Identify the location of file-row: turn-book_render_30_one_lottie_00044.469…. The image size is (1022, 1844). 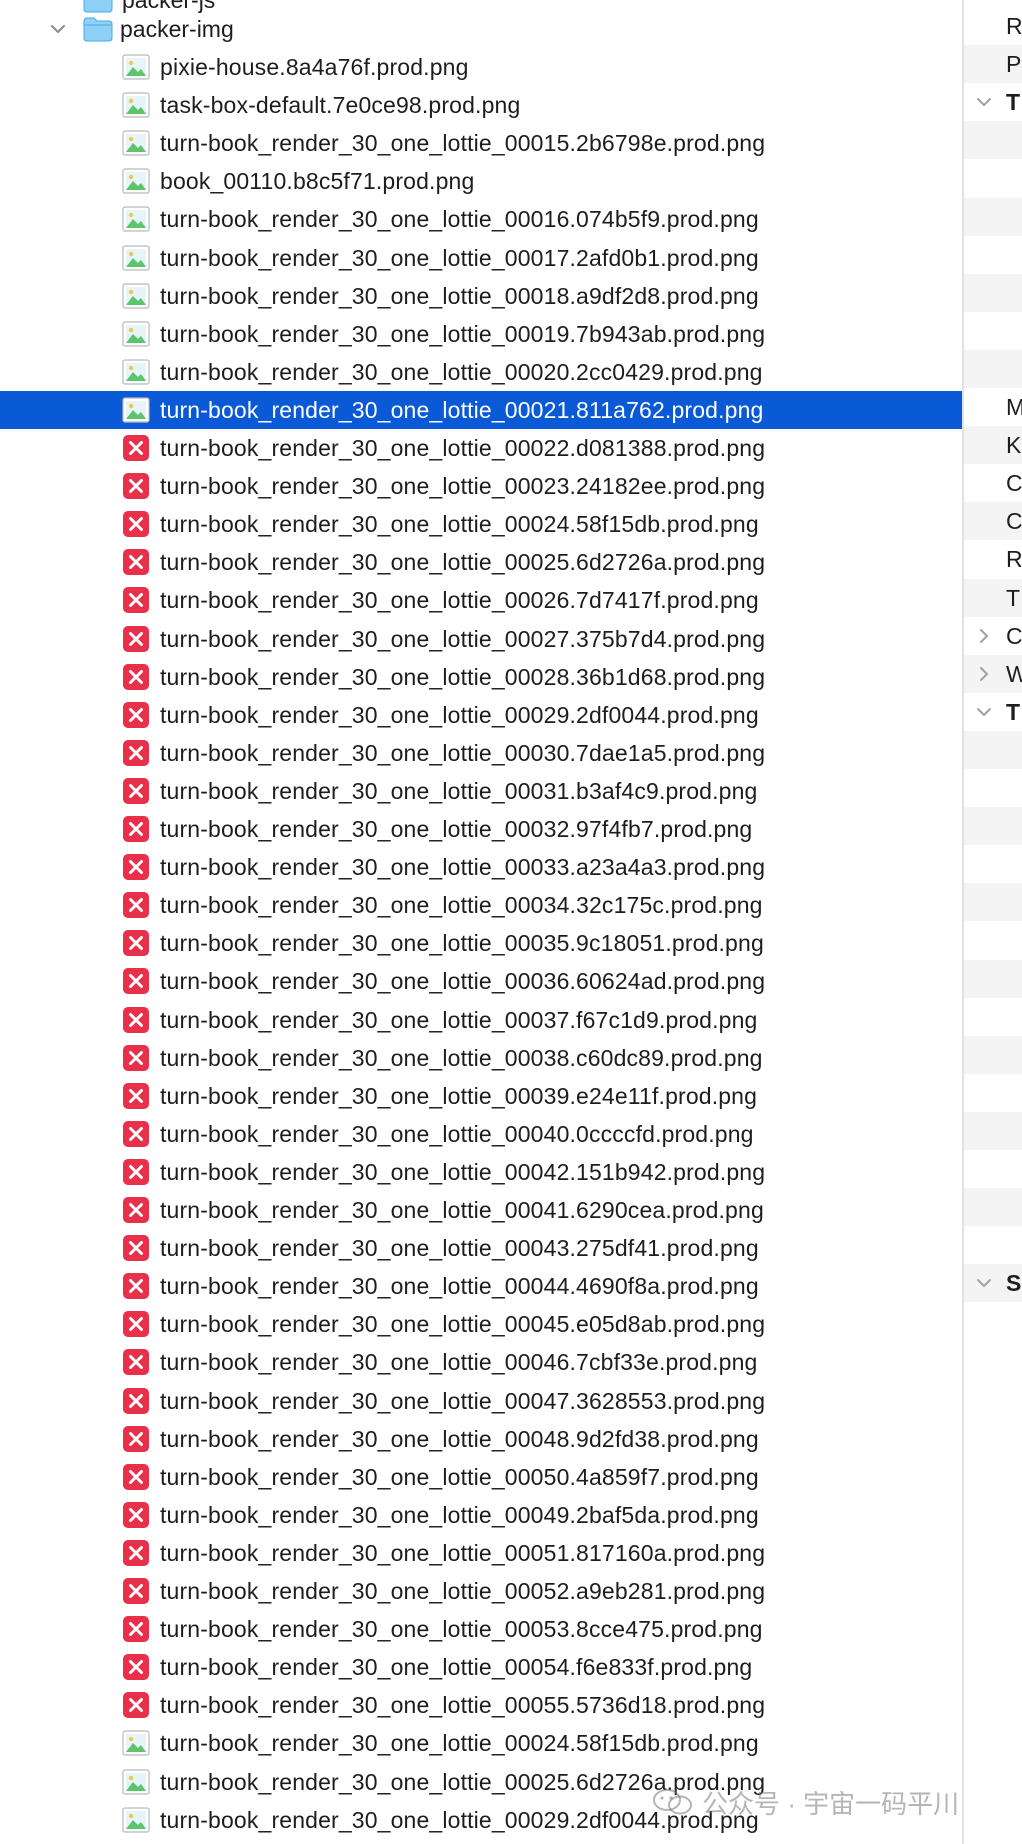
(481, 1286).